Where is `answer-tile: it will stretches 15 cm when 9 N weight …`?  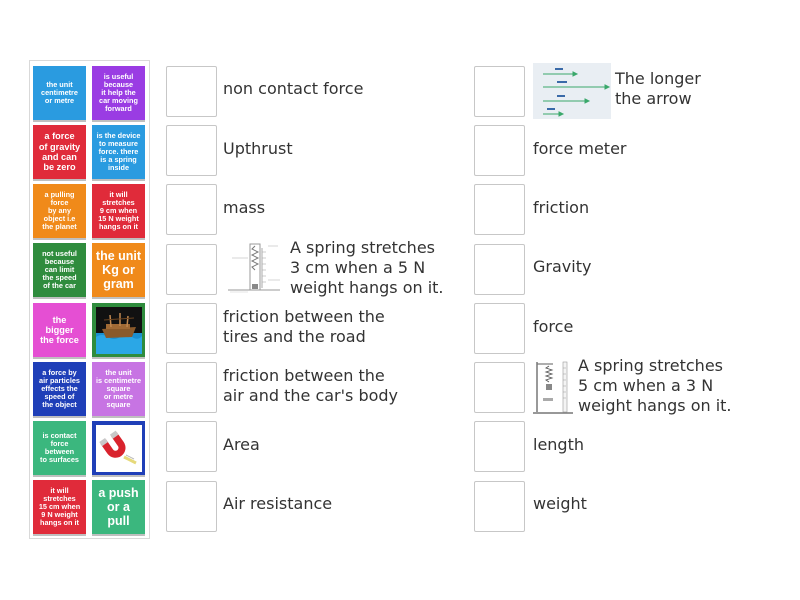
answer-tile: it will stretches 15 cm when 9 N weight … is located at coordinates (59, 507).